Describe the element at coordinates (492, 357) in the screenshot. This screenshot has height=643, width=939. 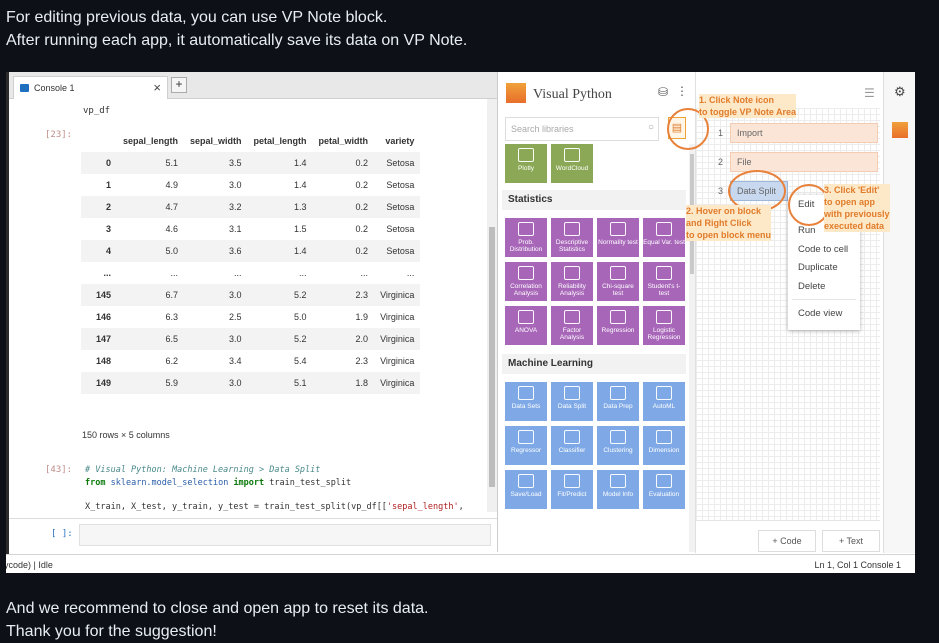
I see `scrollbar-thumb` at that location.